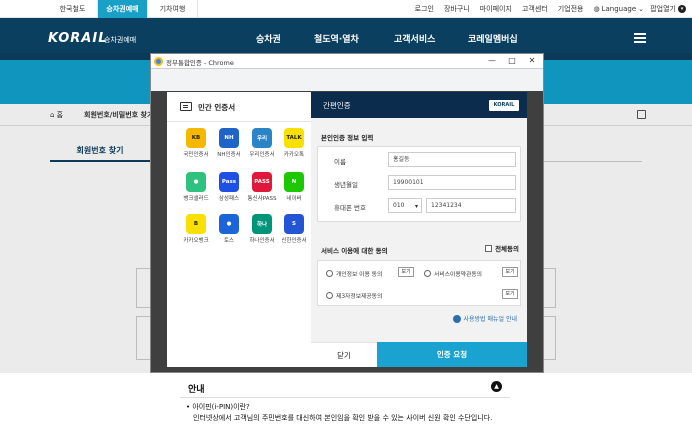  Describe the element at coordinates (73, 9) in the screenshot. I see `tab-korail: 한국철도` at that location.